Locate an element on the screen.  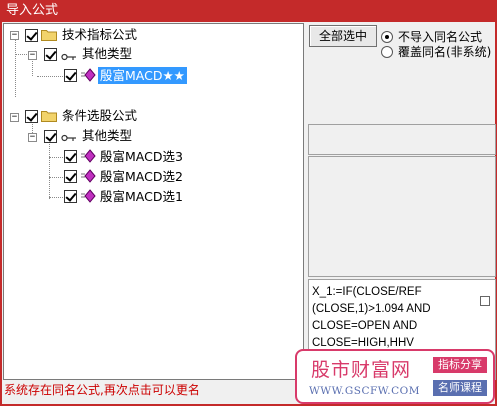
watermark-banner: 股市财富网 WWW.GSCFW.COM 指标分享 名师课程 is located at coordinates (395, 376).